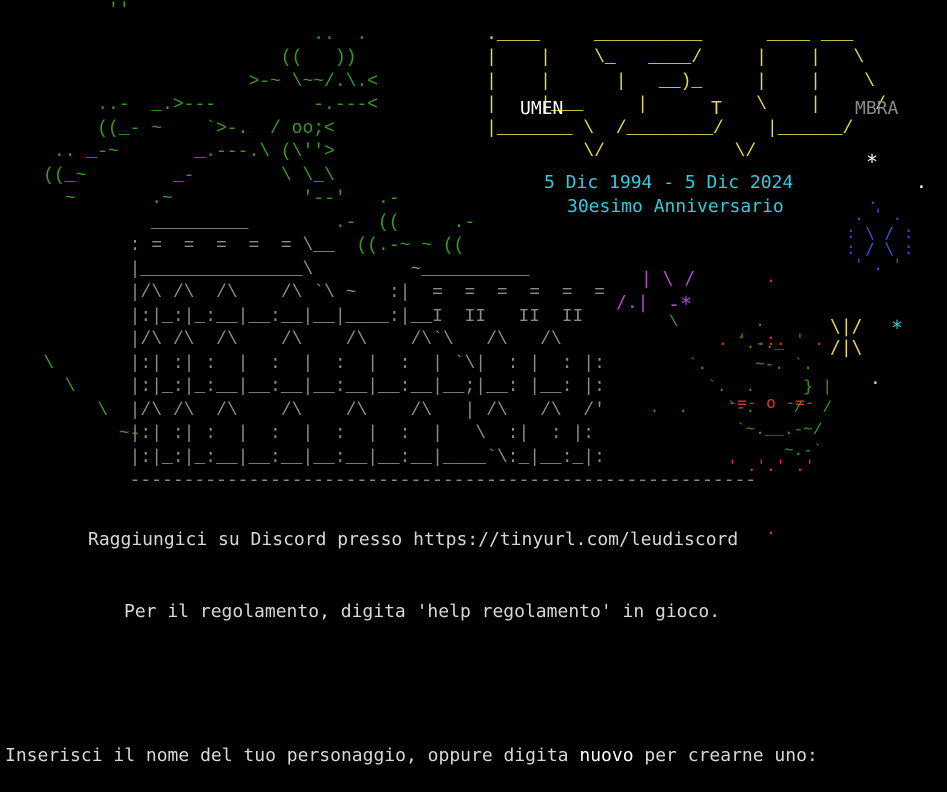 This screenshot has width=947, height=792. Describe the element at coordinates (846, 337) in the screenshot. I see `spark-icon: \|/ /|\` at that location.